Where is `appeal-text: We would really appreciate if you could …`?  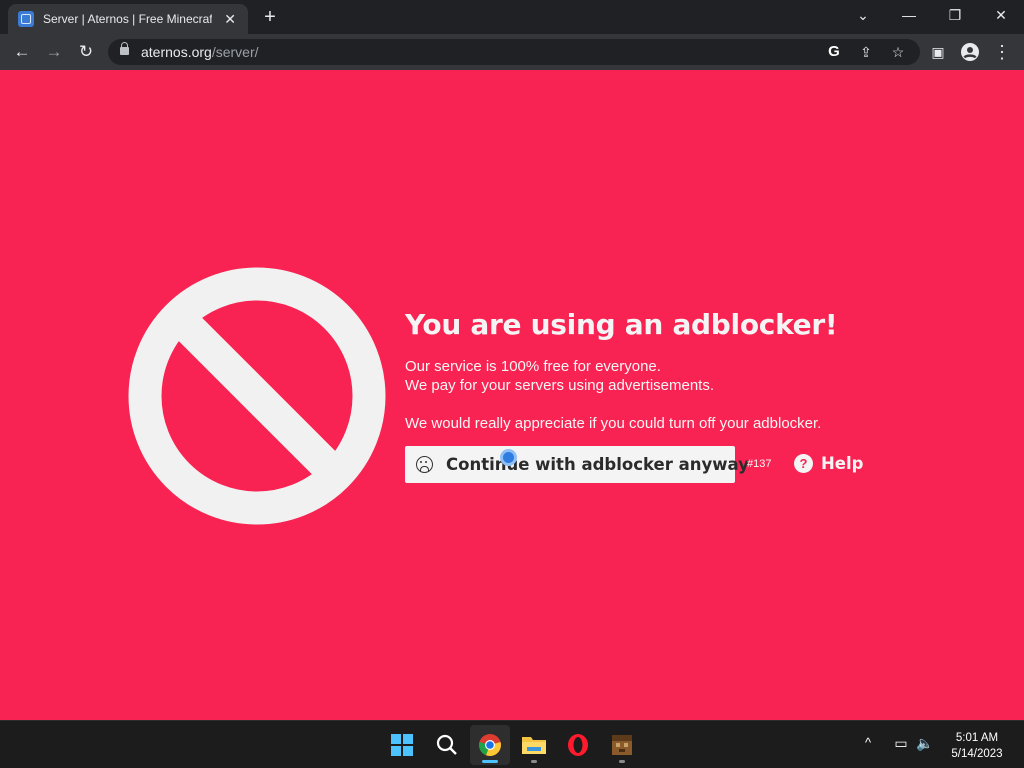
appeal-text: We would really appreciate if you could … is located at coordinates (613, 423).